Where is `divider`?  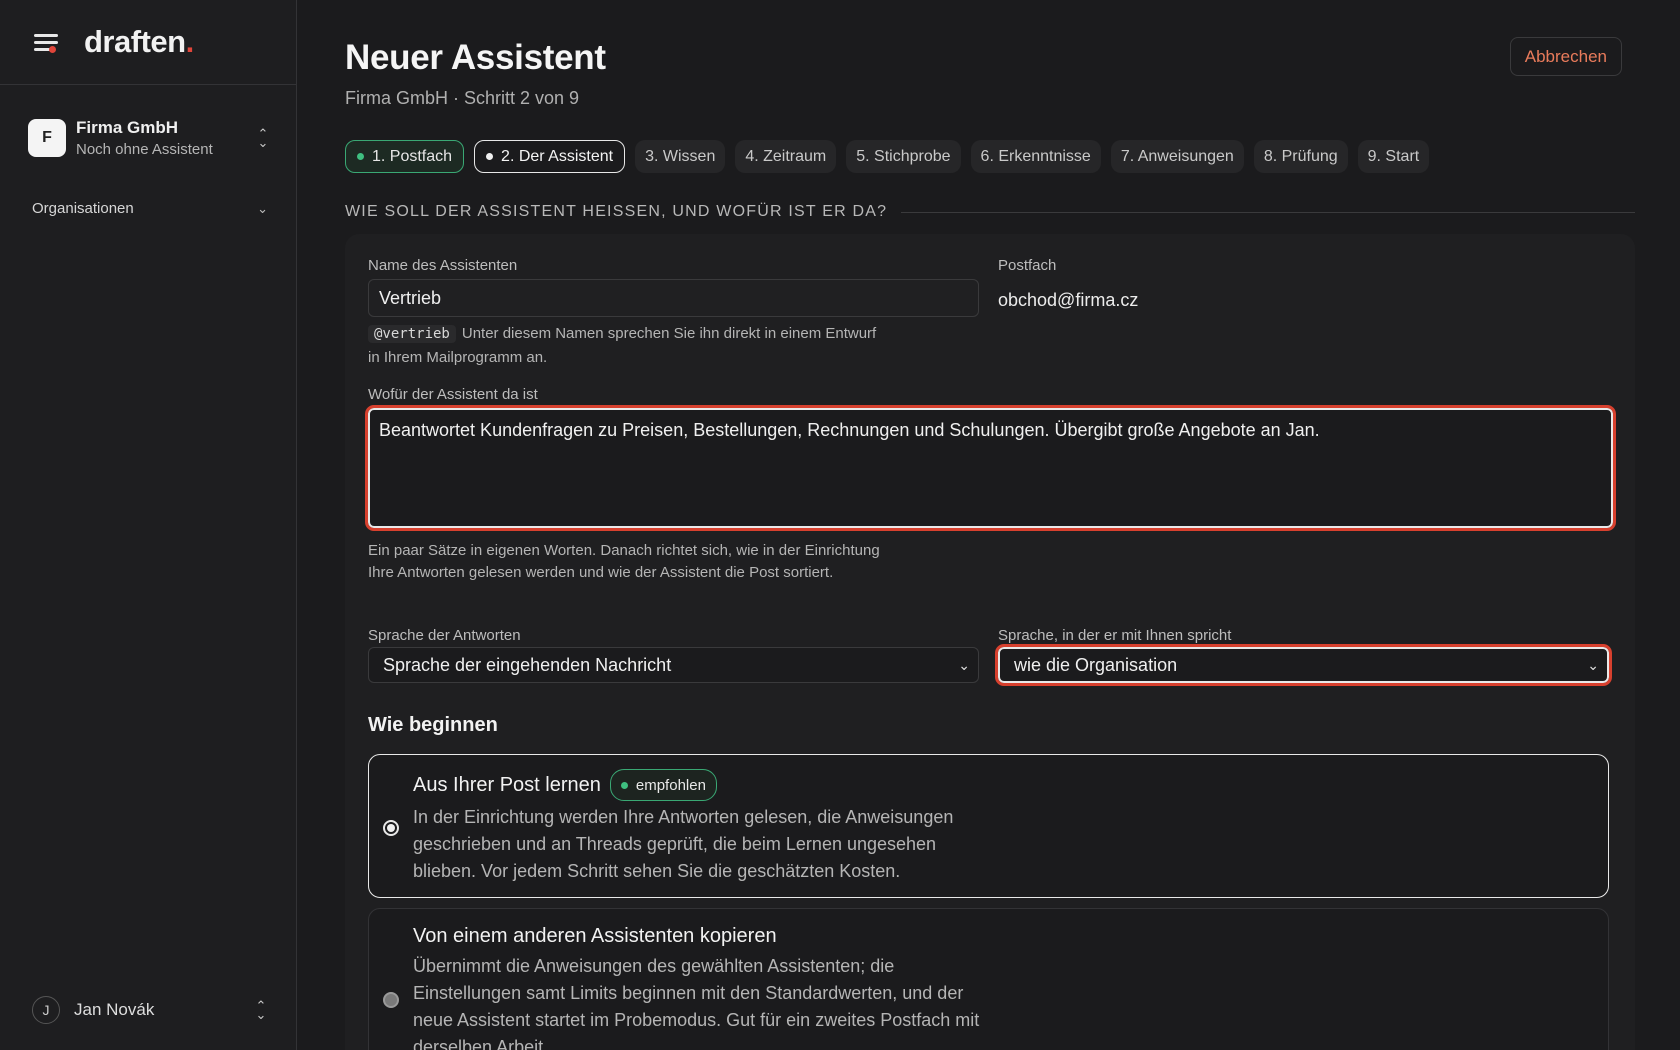
divider is located at coordinates (1268, 212).